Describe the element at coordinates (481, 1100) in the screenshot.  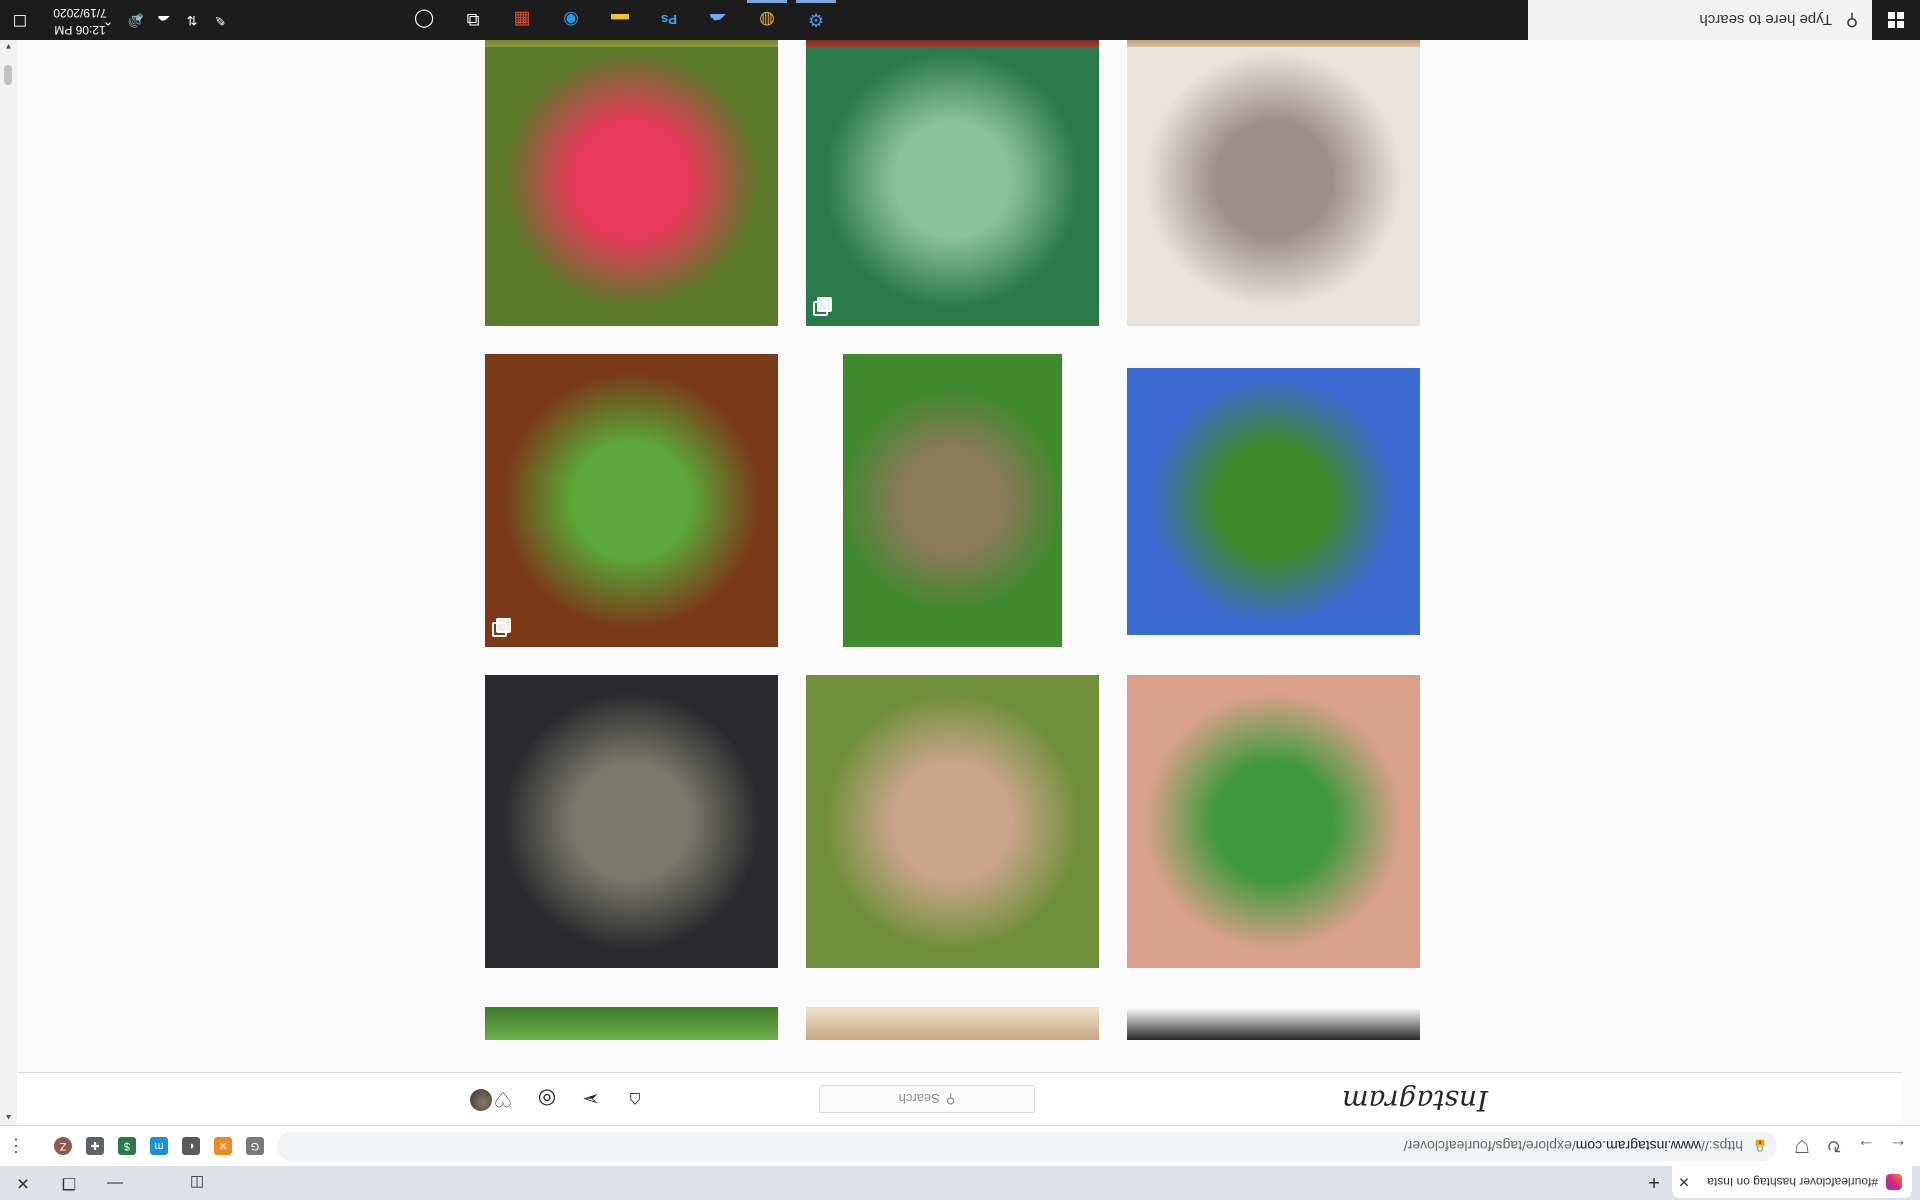
I see `avatar` at that location.